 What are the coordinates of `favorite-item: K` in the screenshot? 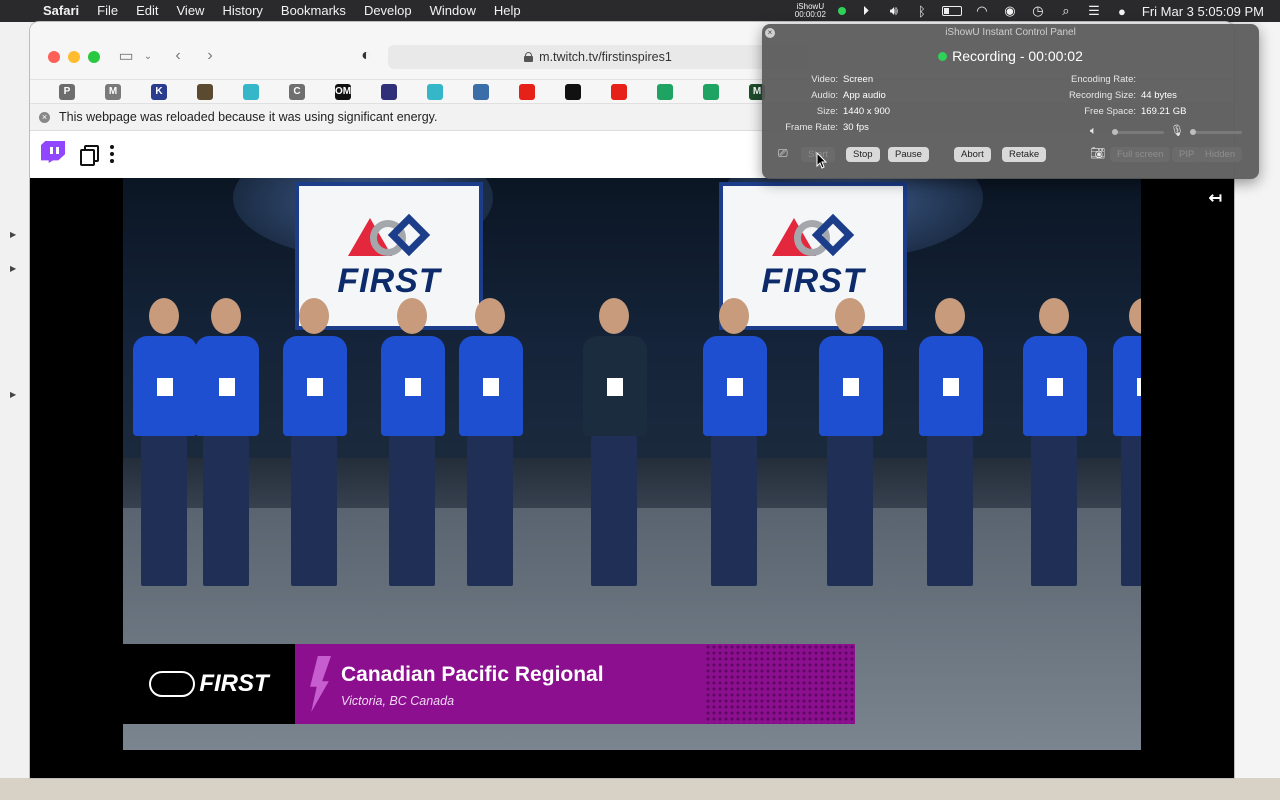 It's located at (159, 91).